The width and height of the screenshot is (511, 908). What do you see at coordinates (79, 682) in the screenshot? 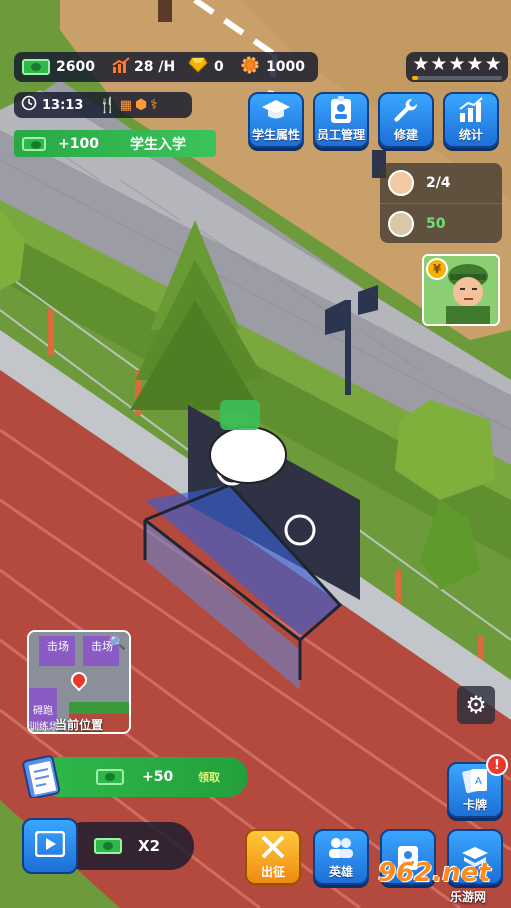
I see `minimap: 击场 击场 碍跑 训练场 🔍 当前位置` at bounding box center [79, 682].